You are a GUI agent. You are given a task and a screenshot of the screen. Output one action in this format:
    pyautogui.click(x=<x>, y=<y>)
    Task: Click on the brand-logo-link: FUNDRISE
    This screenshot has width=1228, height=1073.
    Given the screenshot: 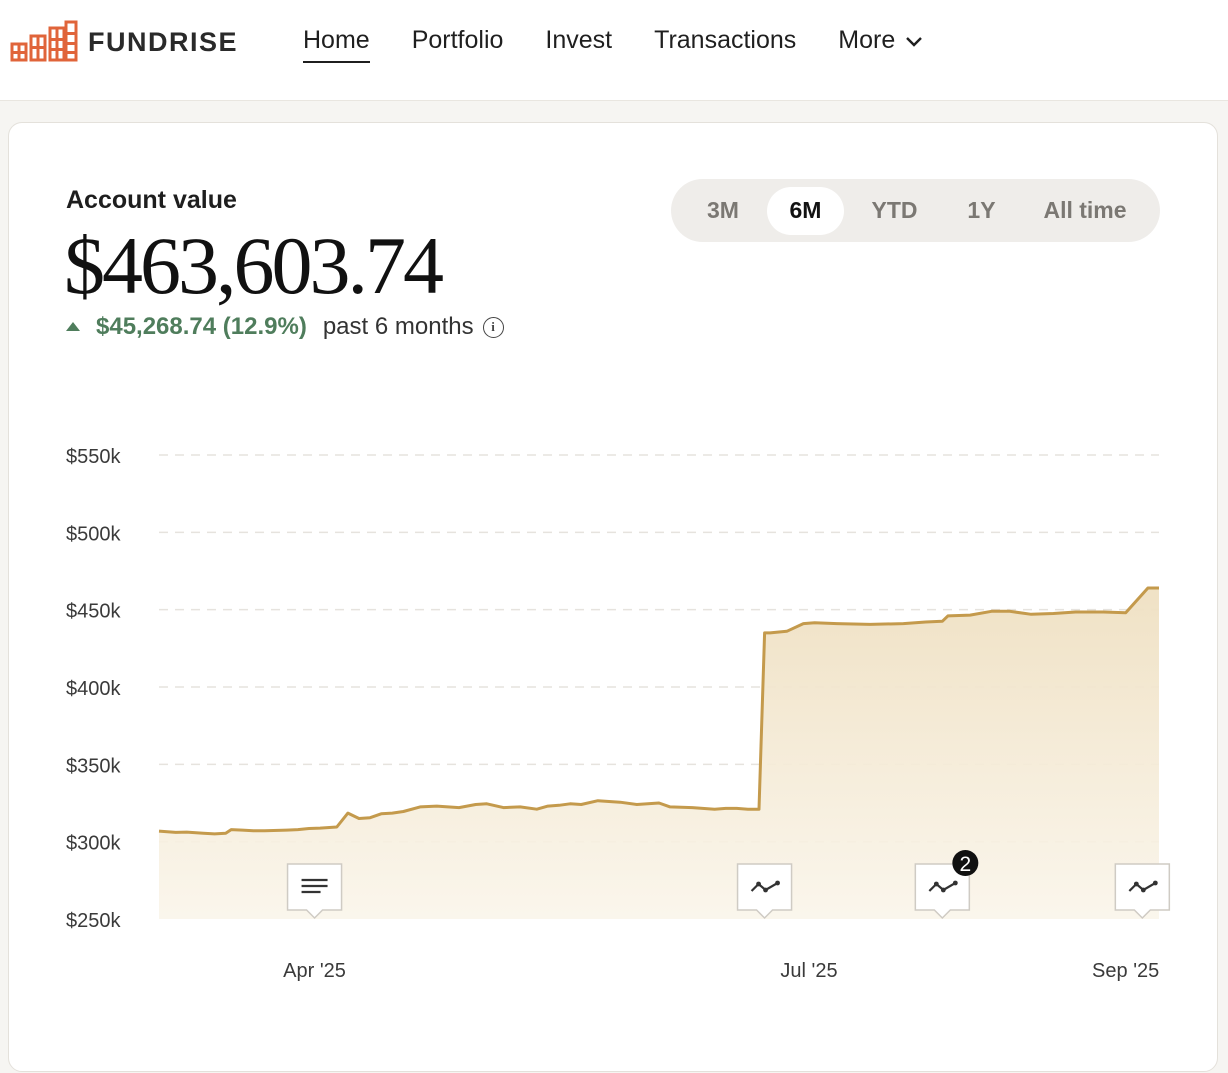 What is the action you would take?
    pyautogui.click(x=124, y=42)
    